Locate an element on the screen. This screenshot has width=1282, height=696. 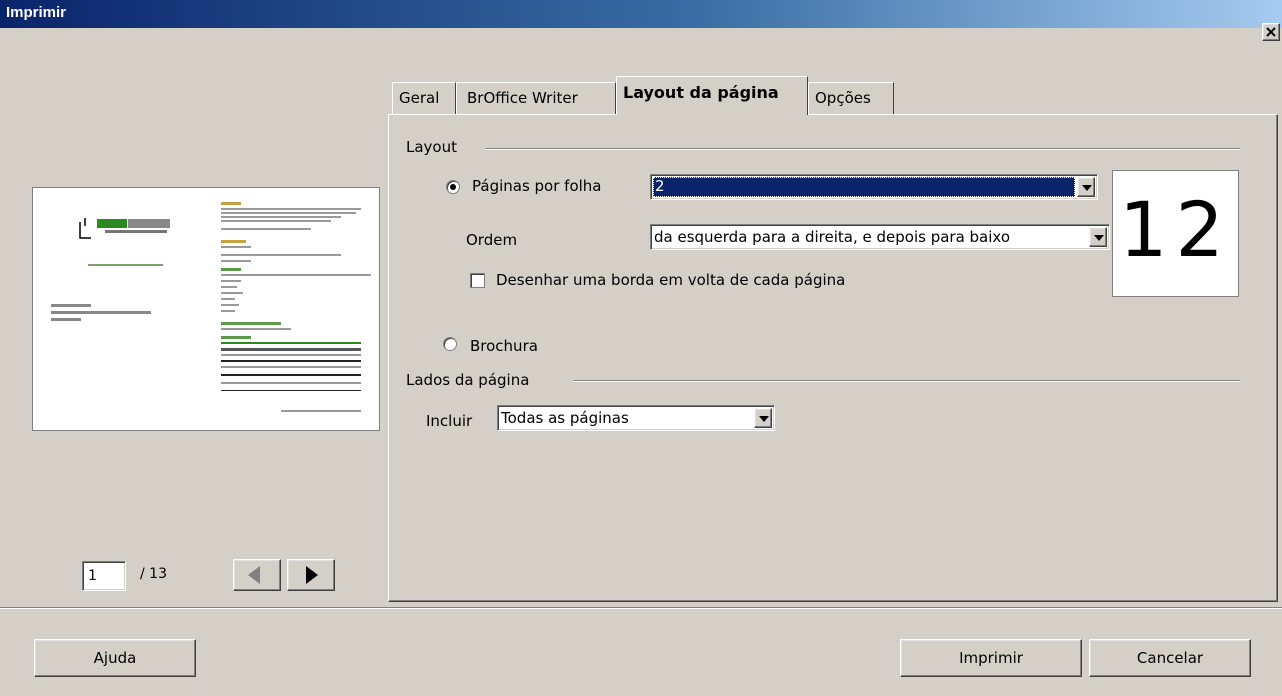
order-dropdown-button is located at coordinates (1098, 237).